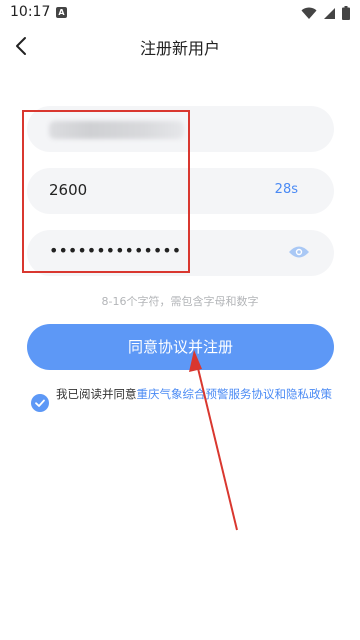 The height and width of the screenshot is (640, 360). What do you see at coordinates (30, 12) in the screenshot?
I see `status-time: 10:17` at bounding box center [30, 12].